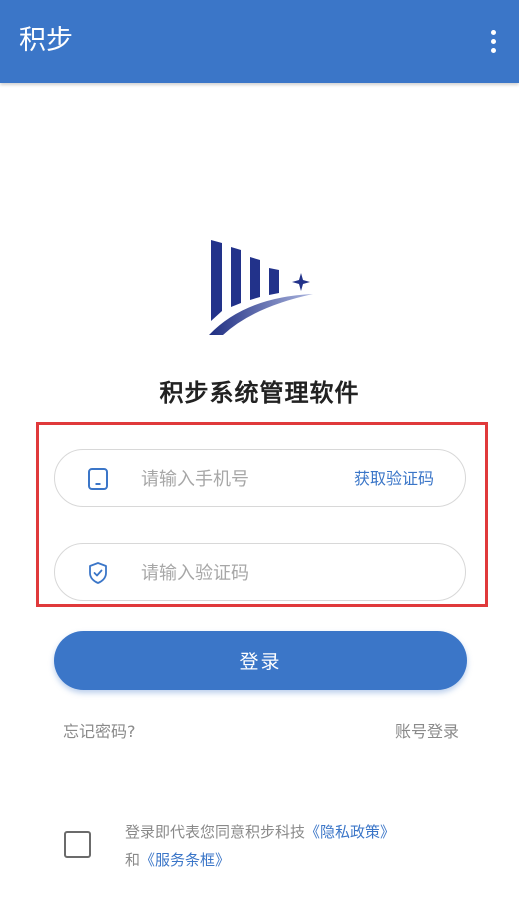 Image resolution: width=519 pixels, height=897 pixels. I want to click on forgot-password-link: 忘记密码?, so click(99, 732).